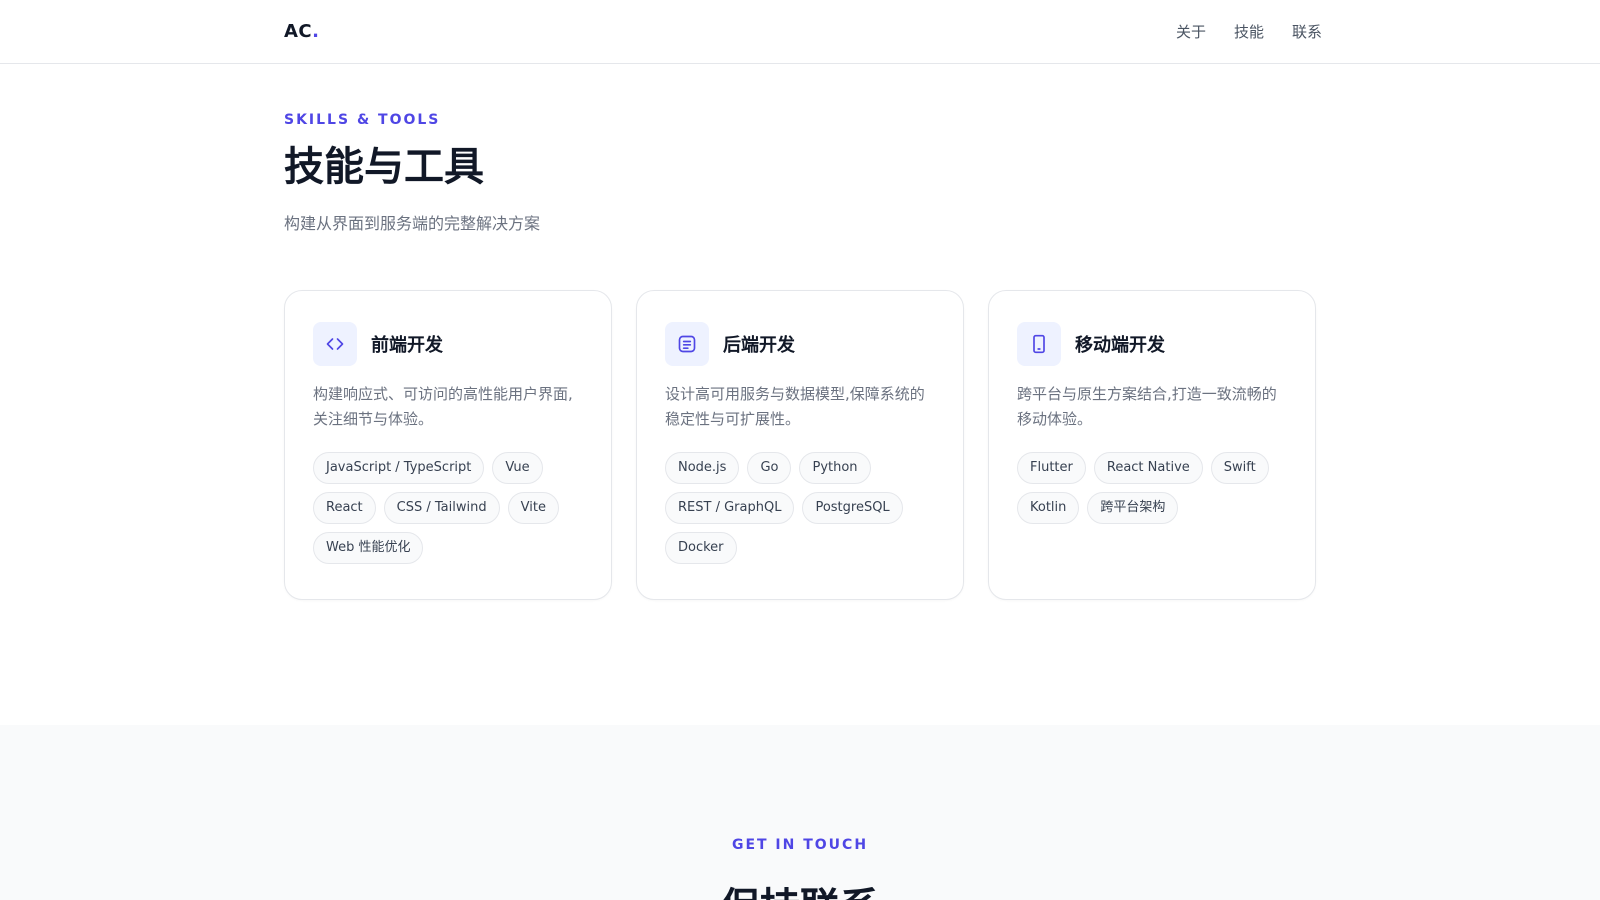 This screenshot has height=900, width=1600. Describe the element at coordinates (800, 887) in the screenshot. I see `contact-title: 保持联系` at that location.